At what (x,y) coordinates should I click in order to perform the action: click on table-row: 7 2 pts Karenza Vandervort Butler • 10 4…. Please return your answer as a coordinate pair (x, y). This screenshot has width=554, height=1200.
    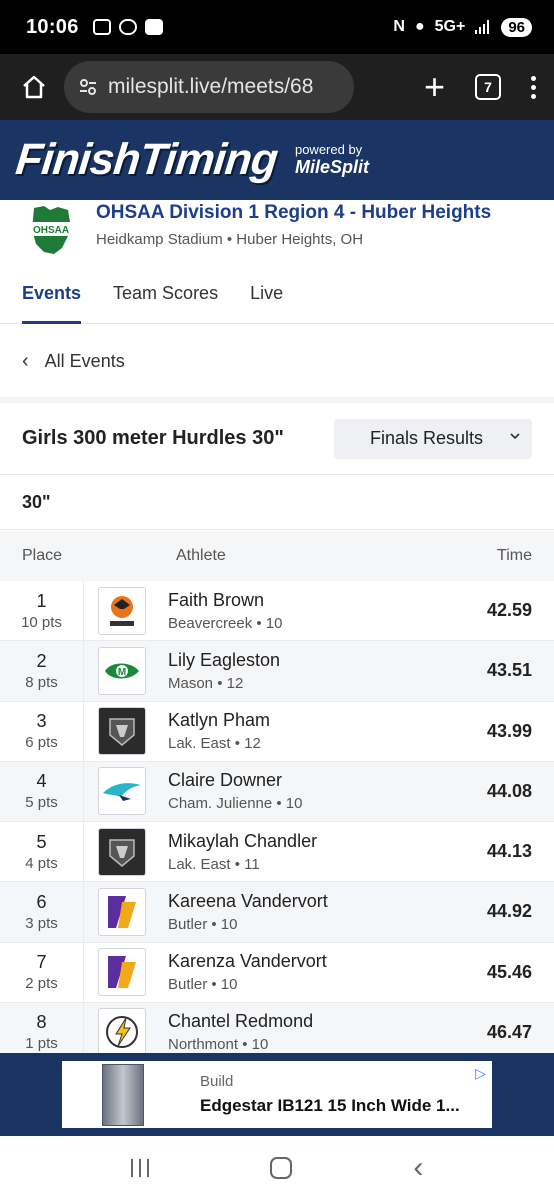
    Looking at the image, I should click on (277, 972).